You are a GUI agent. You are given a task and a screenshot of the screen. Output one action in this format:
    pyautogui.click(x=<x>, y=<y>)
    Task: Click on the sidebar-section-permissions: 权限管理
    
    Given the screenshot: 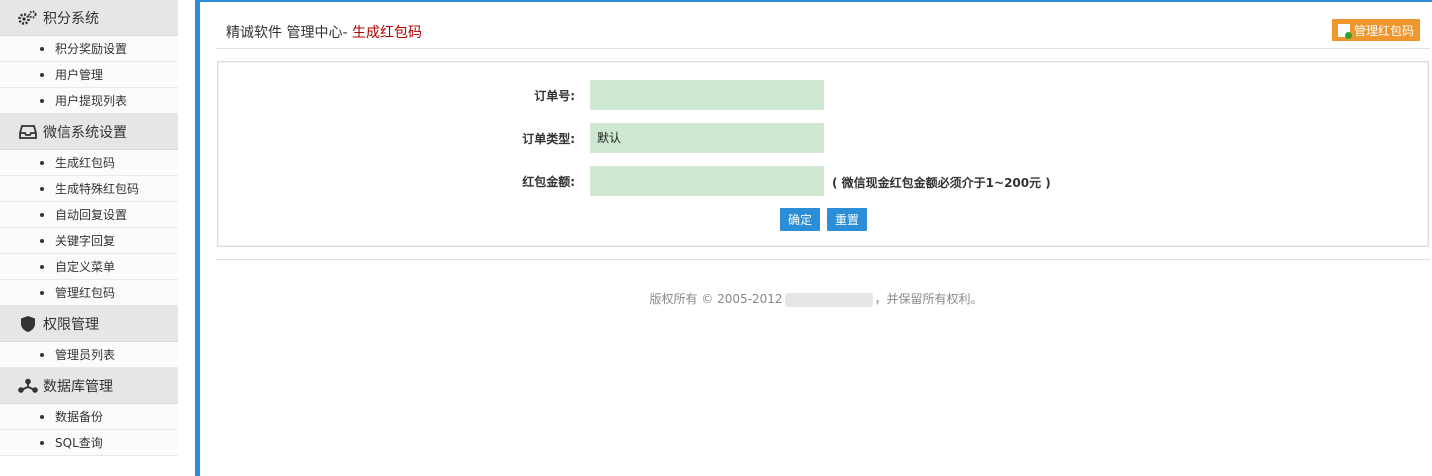 What is the action you would take?
    pyautogui.click(x=89, y=324)
    